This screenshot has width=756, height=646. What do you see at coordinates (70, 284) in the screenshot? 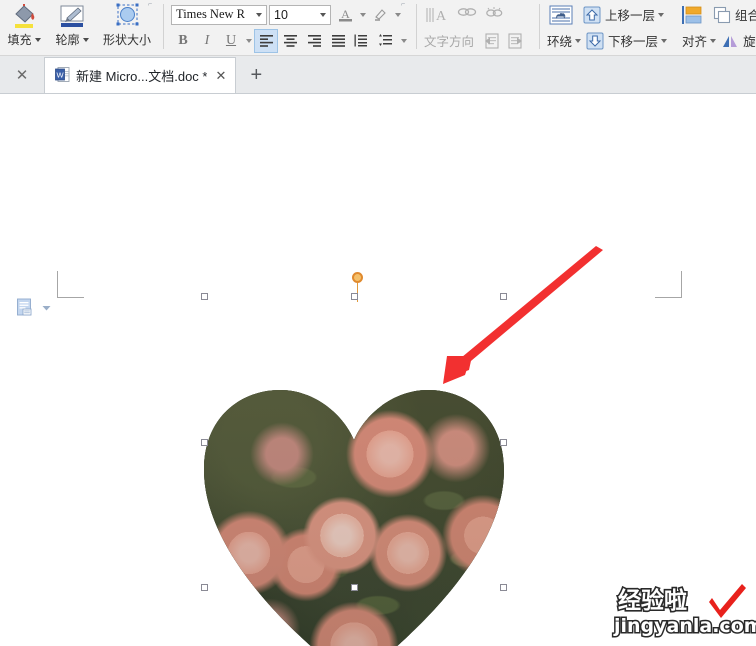
I see `page-margin-corner-top-left` at bounding box center [70, 284].